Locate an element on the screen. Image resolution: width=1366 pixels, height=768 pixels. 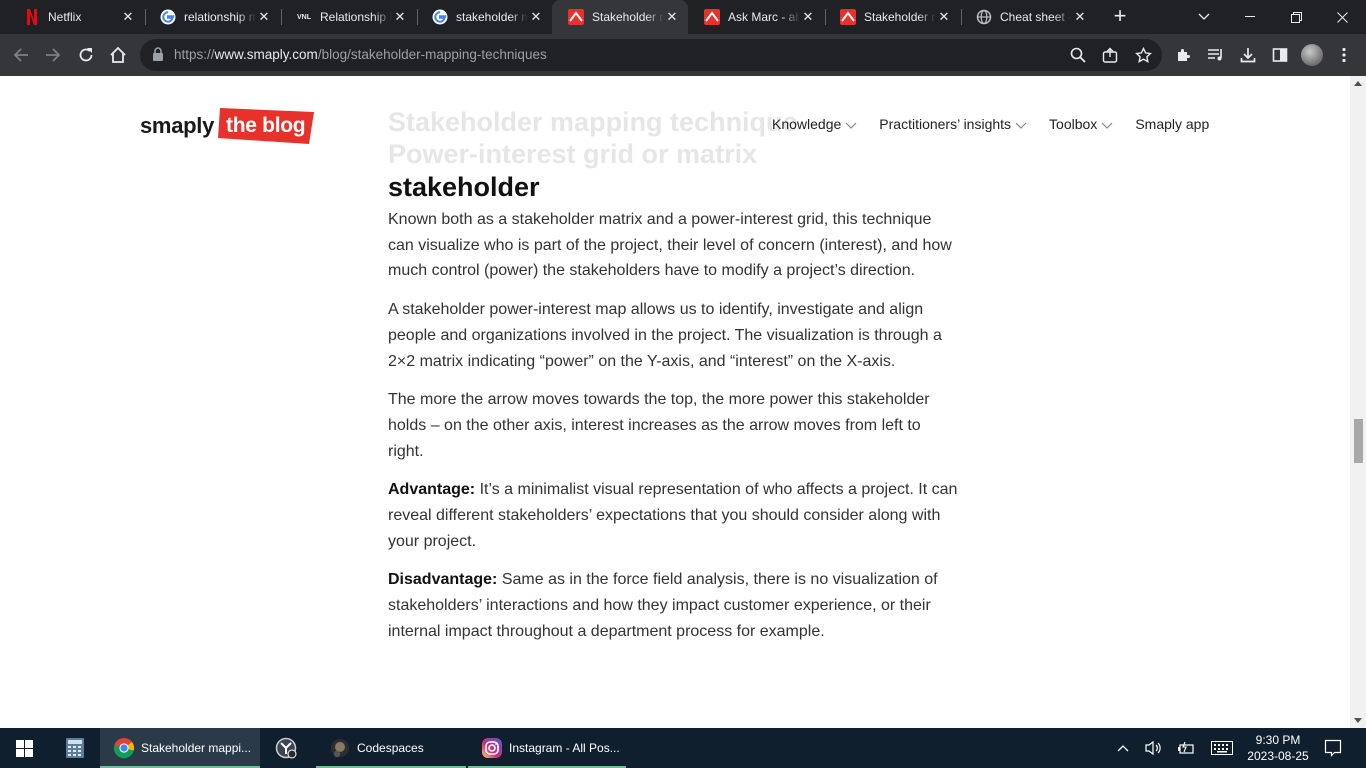
tab-stakeholder-map-active: Stakeholder map ✕ is located at coordinates (620, 17).